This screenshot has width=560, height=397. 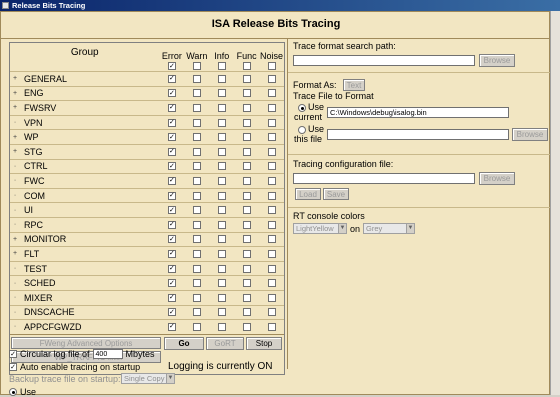 I want to click on save-config-button: Save, so click(x=336, y=194).